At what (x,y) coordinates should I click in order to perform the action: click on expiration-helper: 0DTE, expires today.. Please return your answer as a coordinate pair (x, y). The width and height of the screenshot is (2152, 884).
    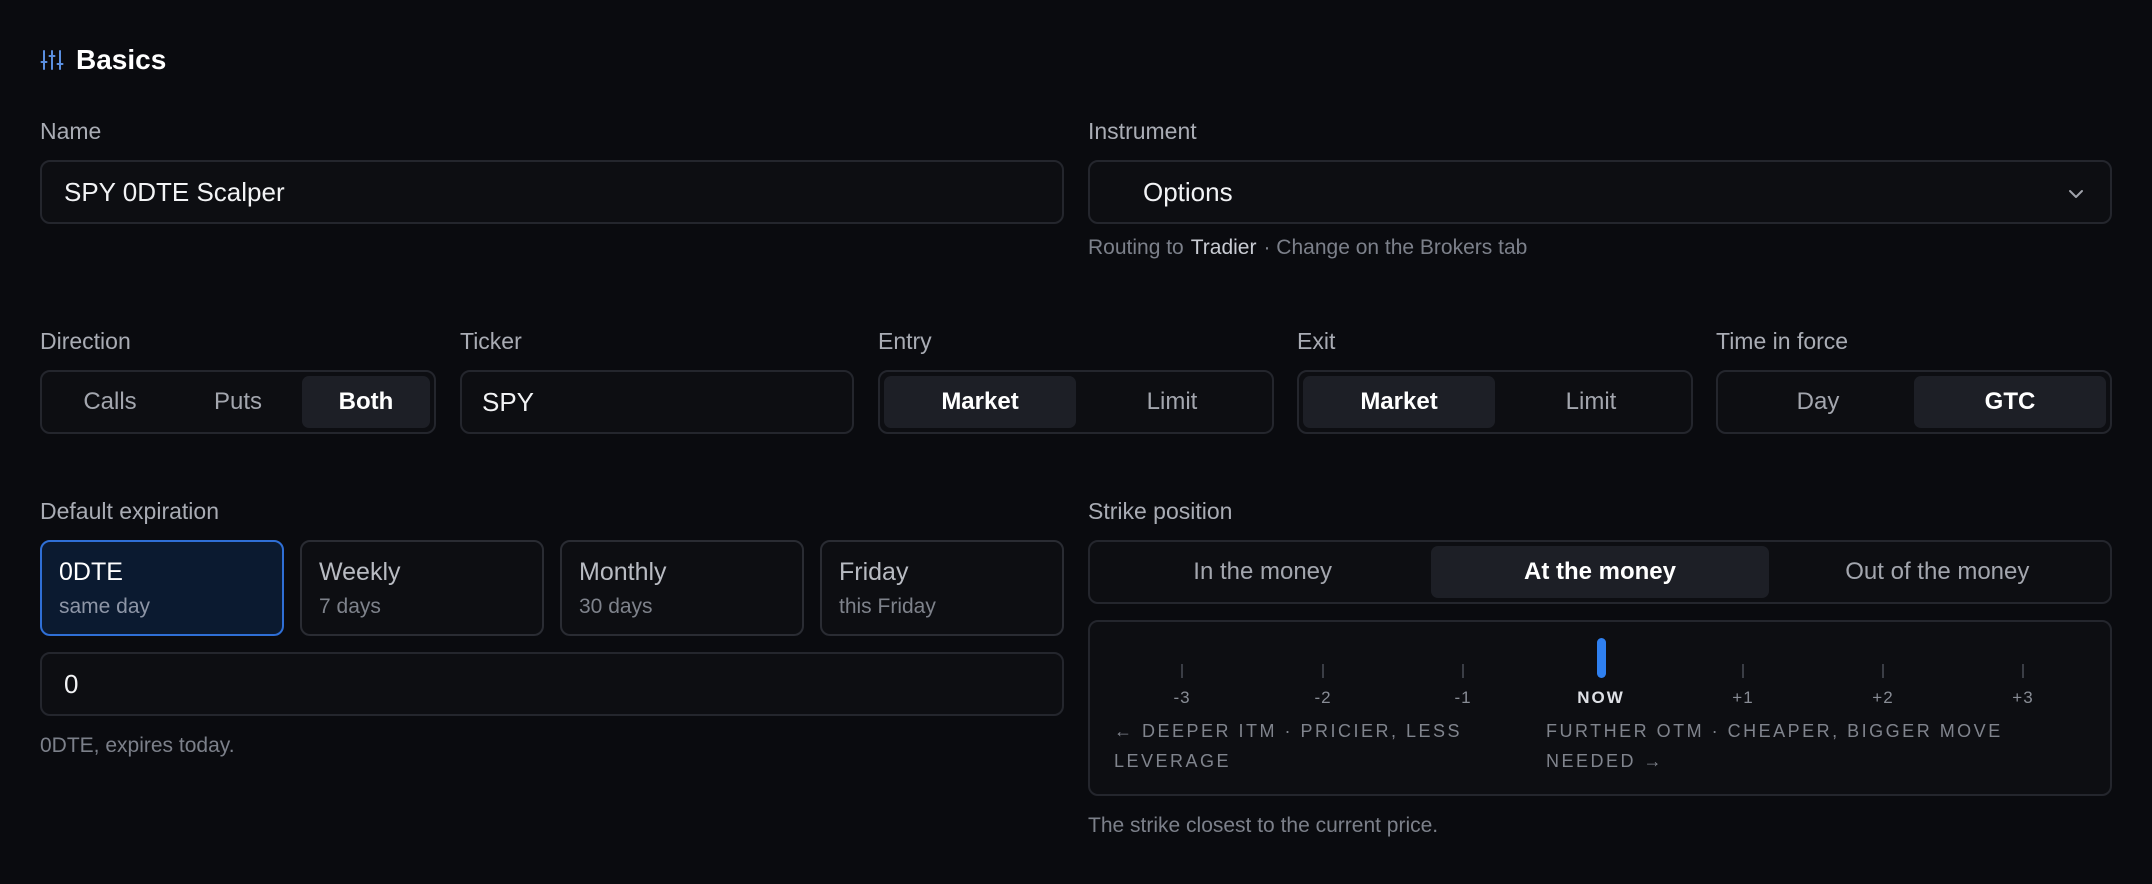
    Looking at the image, I should click on (137, 745).